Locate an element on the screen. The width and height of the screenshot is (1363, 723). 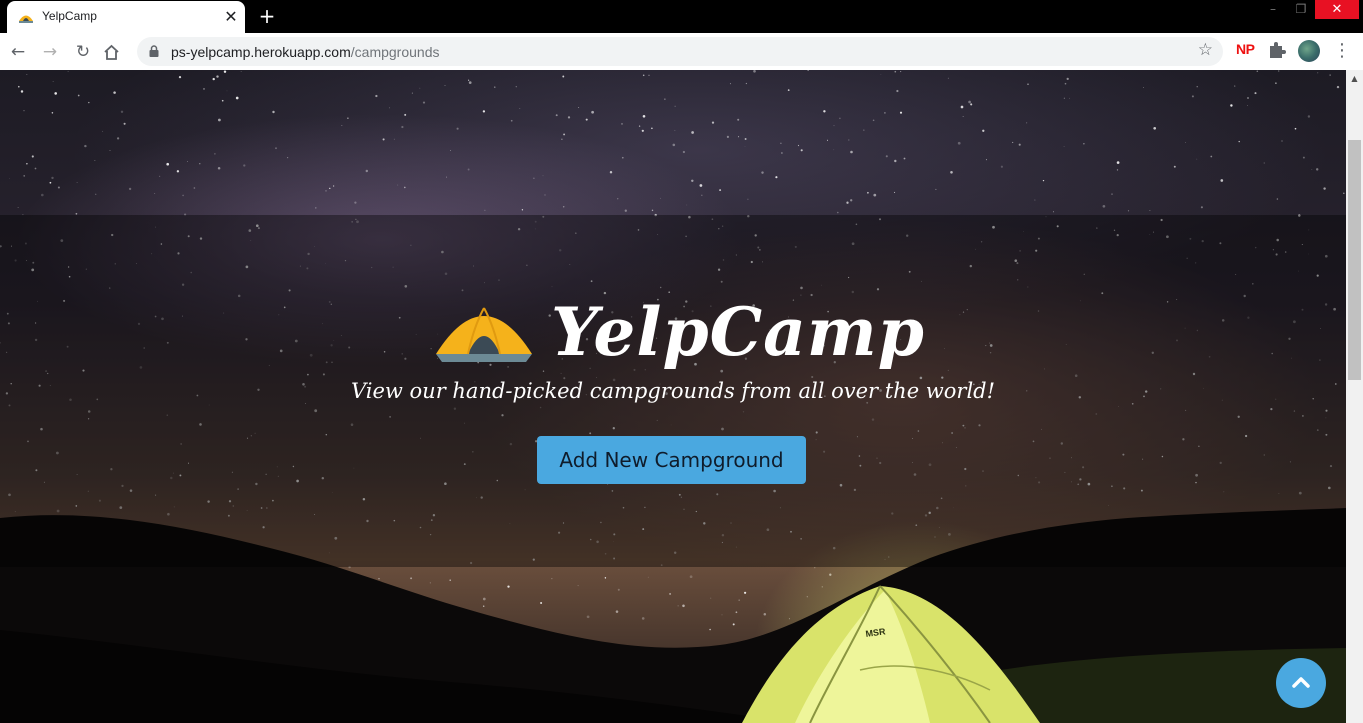
hero-title-row: YelpCamp is located at coordinates (679, 333).